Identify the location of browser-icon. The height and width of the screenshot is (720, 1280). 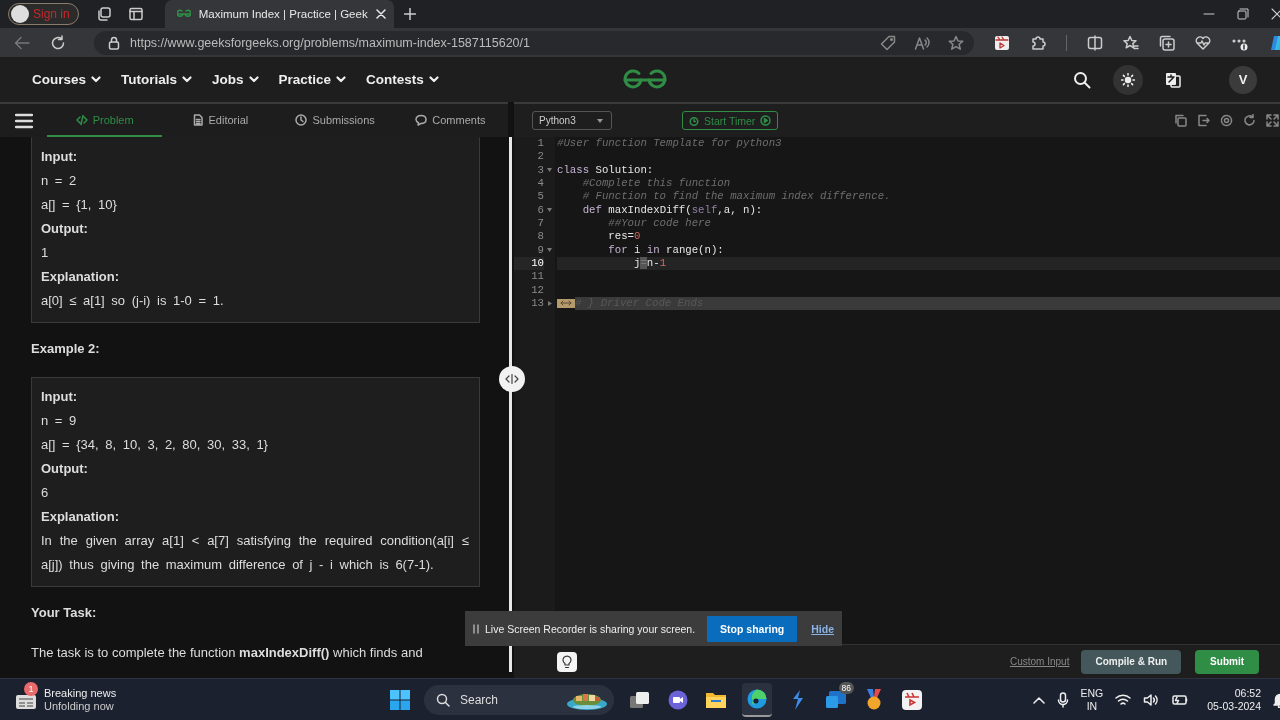
(757, 698).